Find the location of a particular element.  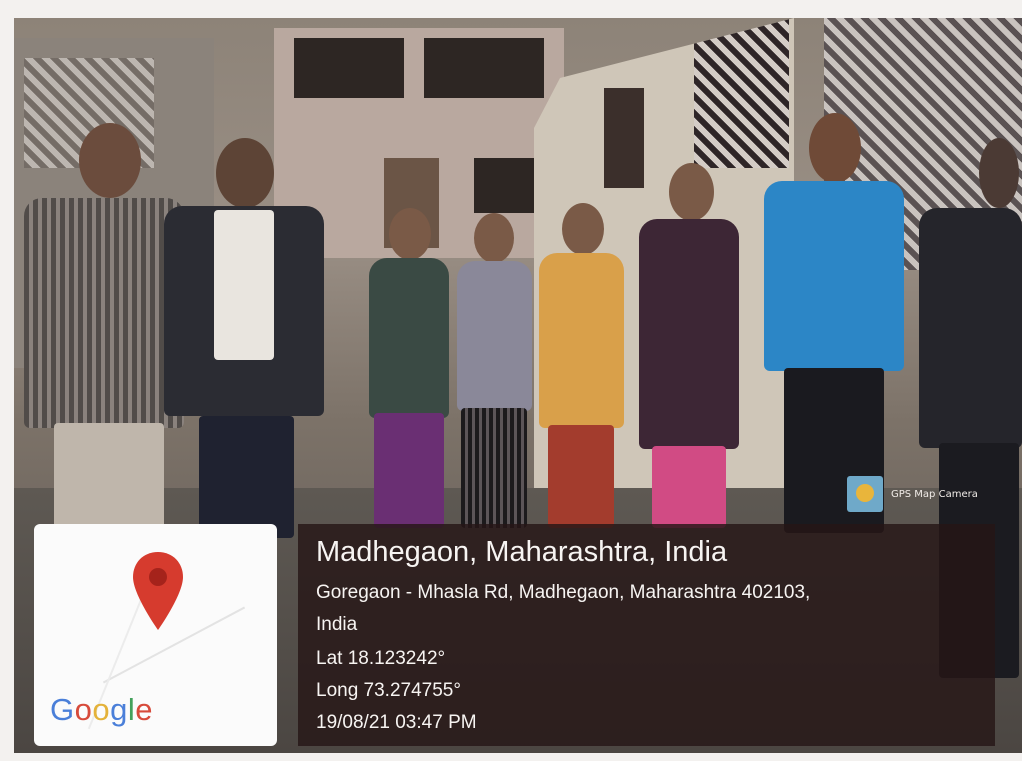

white-shirt is located at coordinates (244, 285).